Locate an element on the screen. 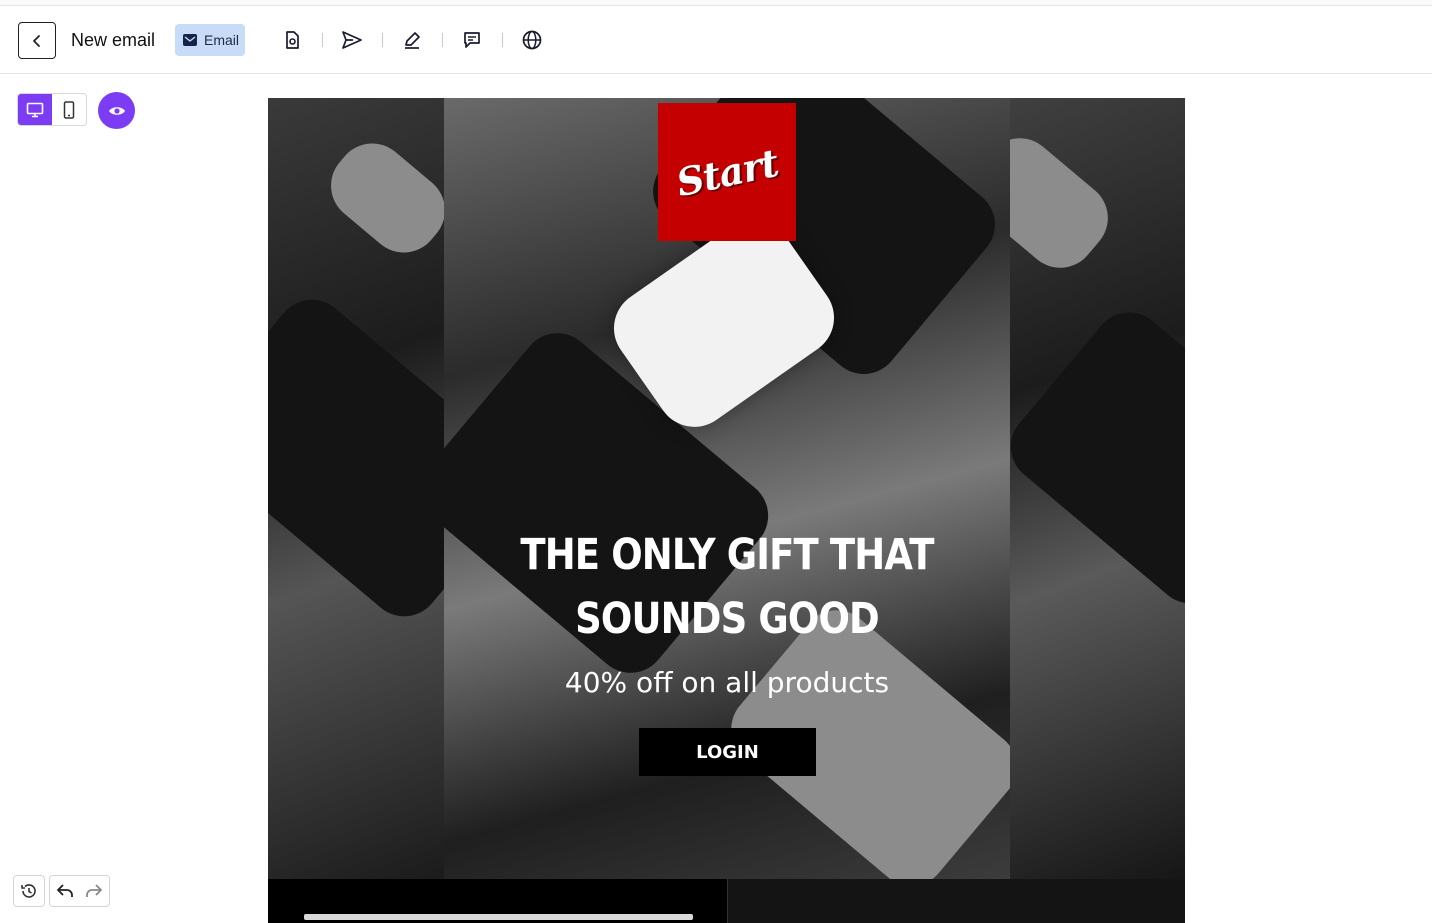 The image size is (1432, 923). background-image-right is located at coordinates (1097, 488).